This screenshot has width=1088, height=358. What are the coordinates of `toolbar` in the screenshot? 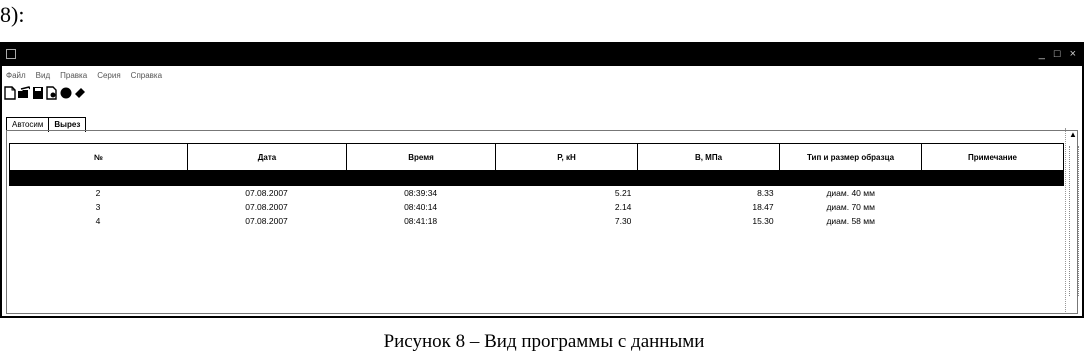 It's located at (45, 93).